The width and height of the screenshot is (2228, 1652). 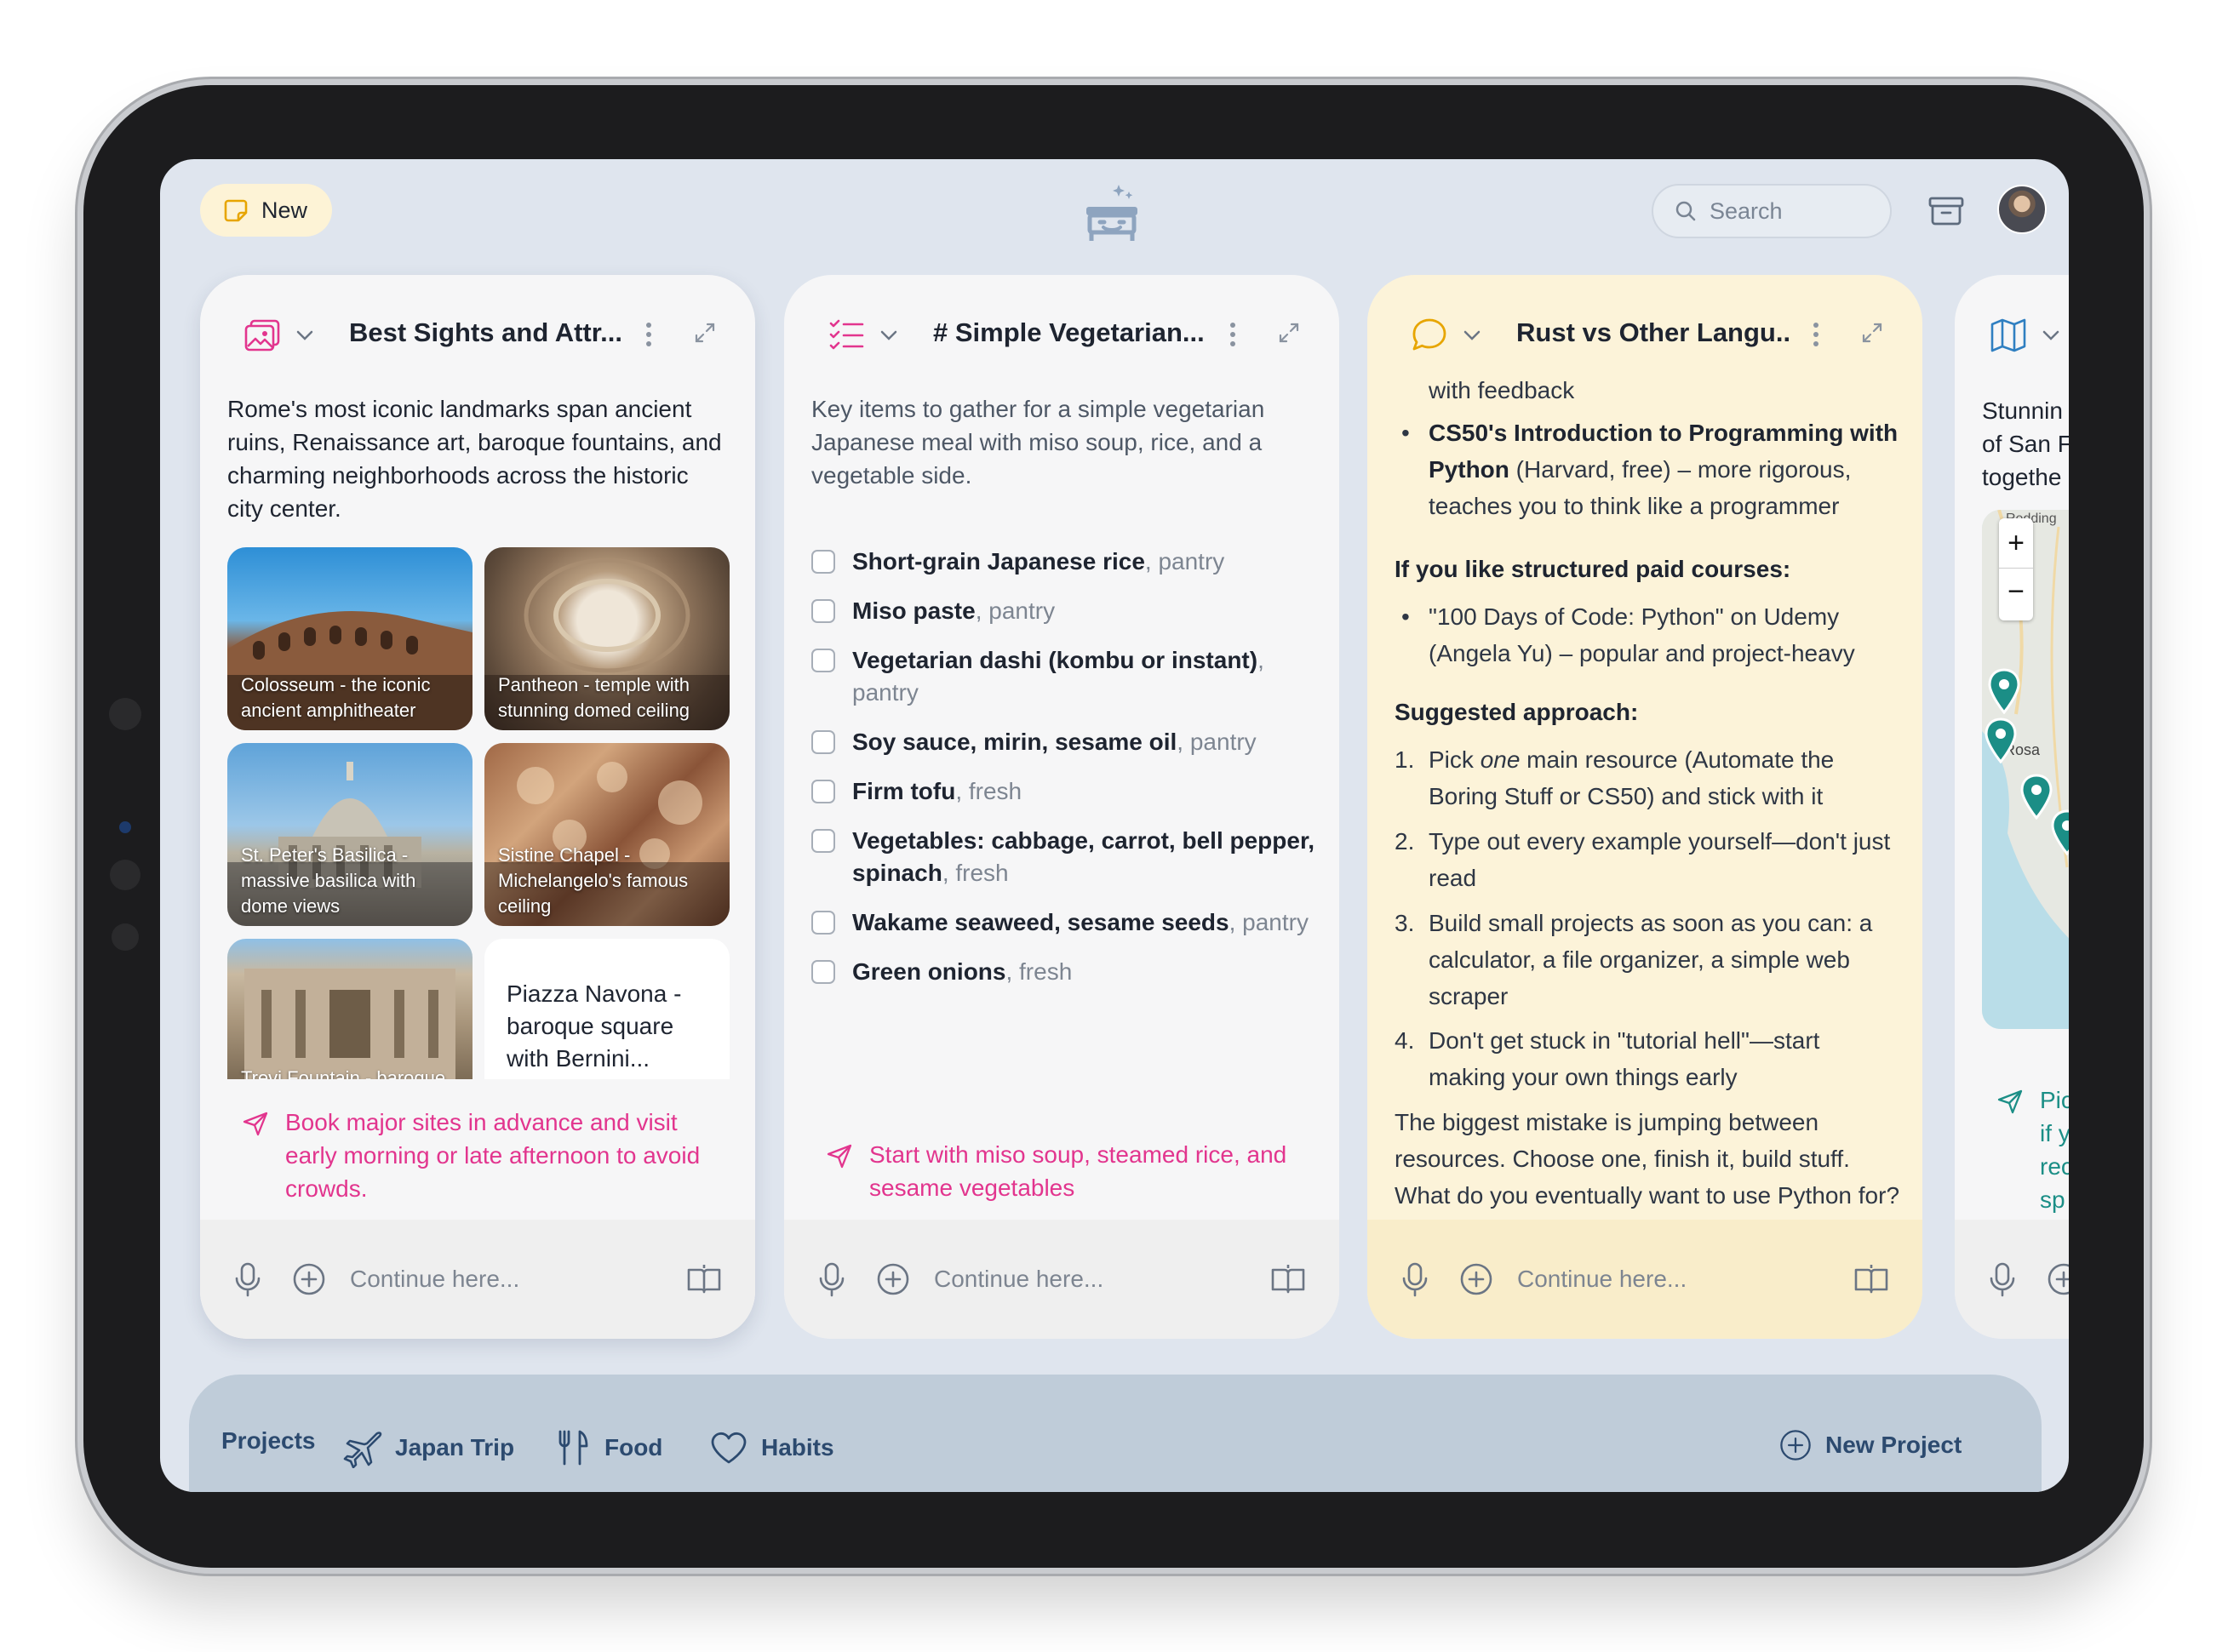 I want to click on image-tile-trevi: Trevi Fountain - baroque, so click(x=350, y=1009).